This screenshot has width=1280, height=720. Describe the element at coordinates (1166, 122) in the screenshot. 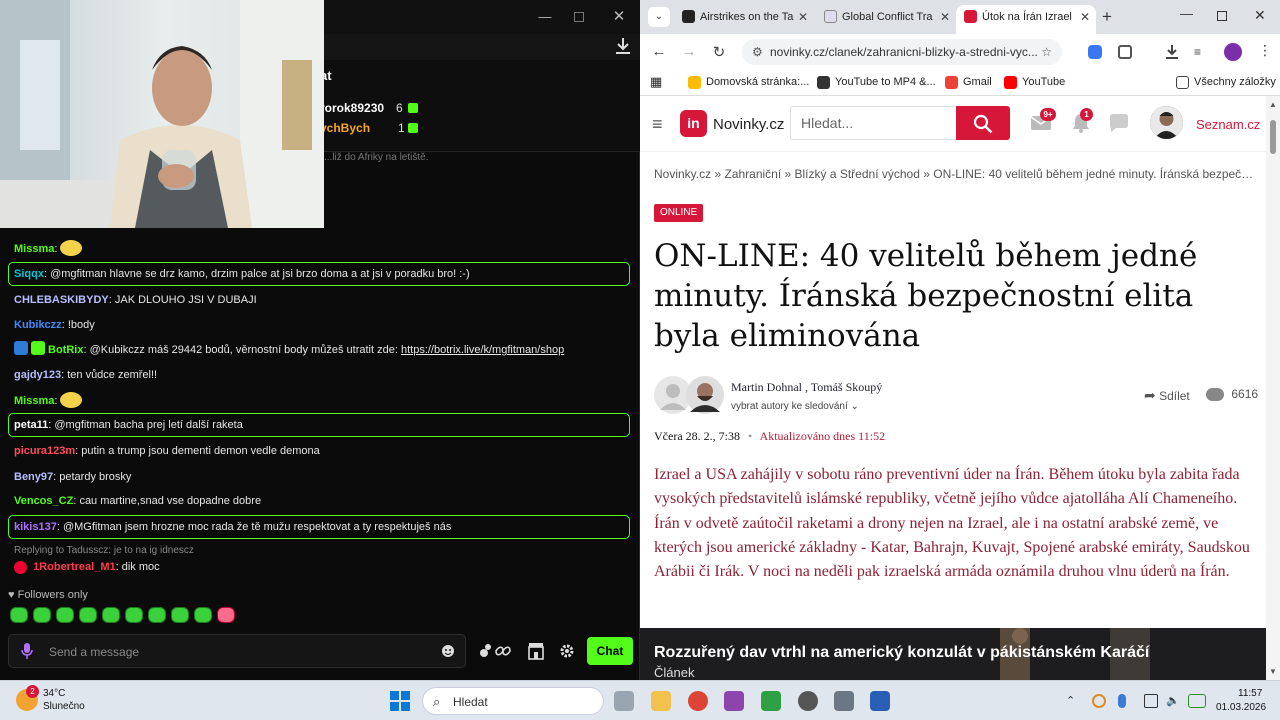

I see `user-avatar` at that location.